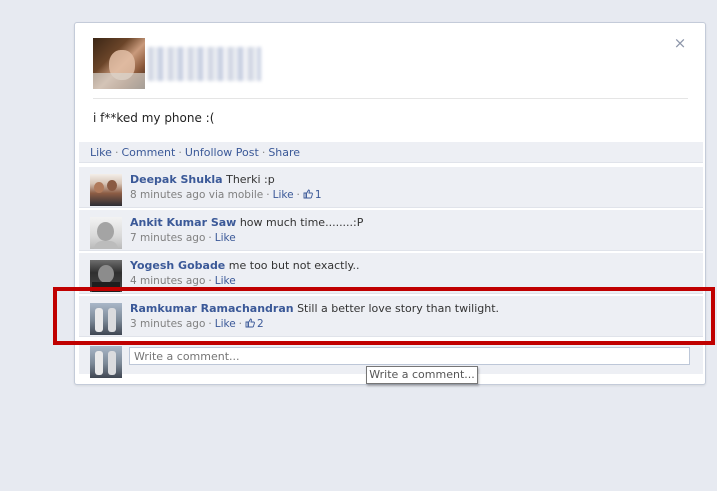 This screenshot has height=491, width=717. Describe the element at coordinates (148, 152) in the screenshot. I see `comment-link: Comment` at that location.